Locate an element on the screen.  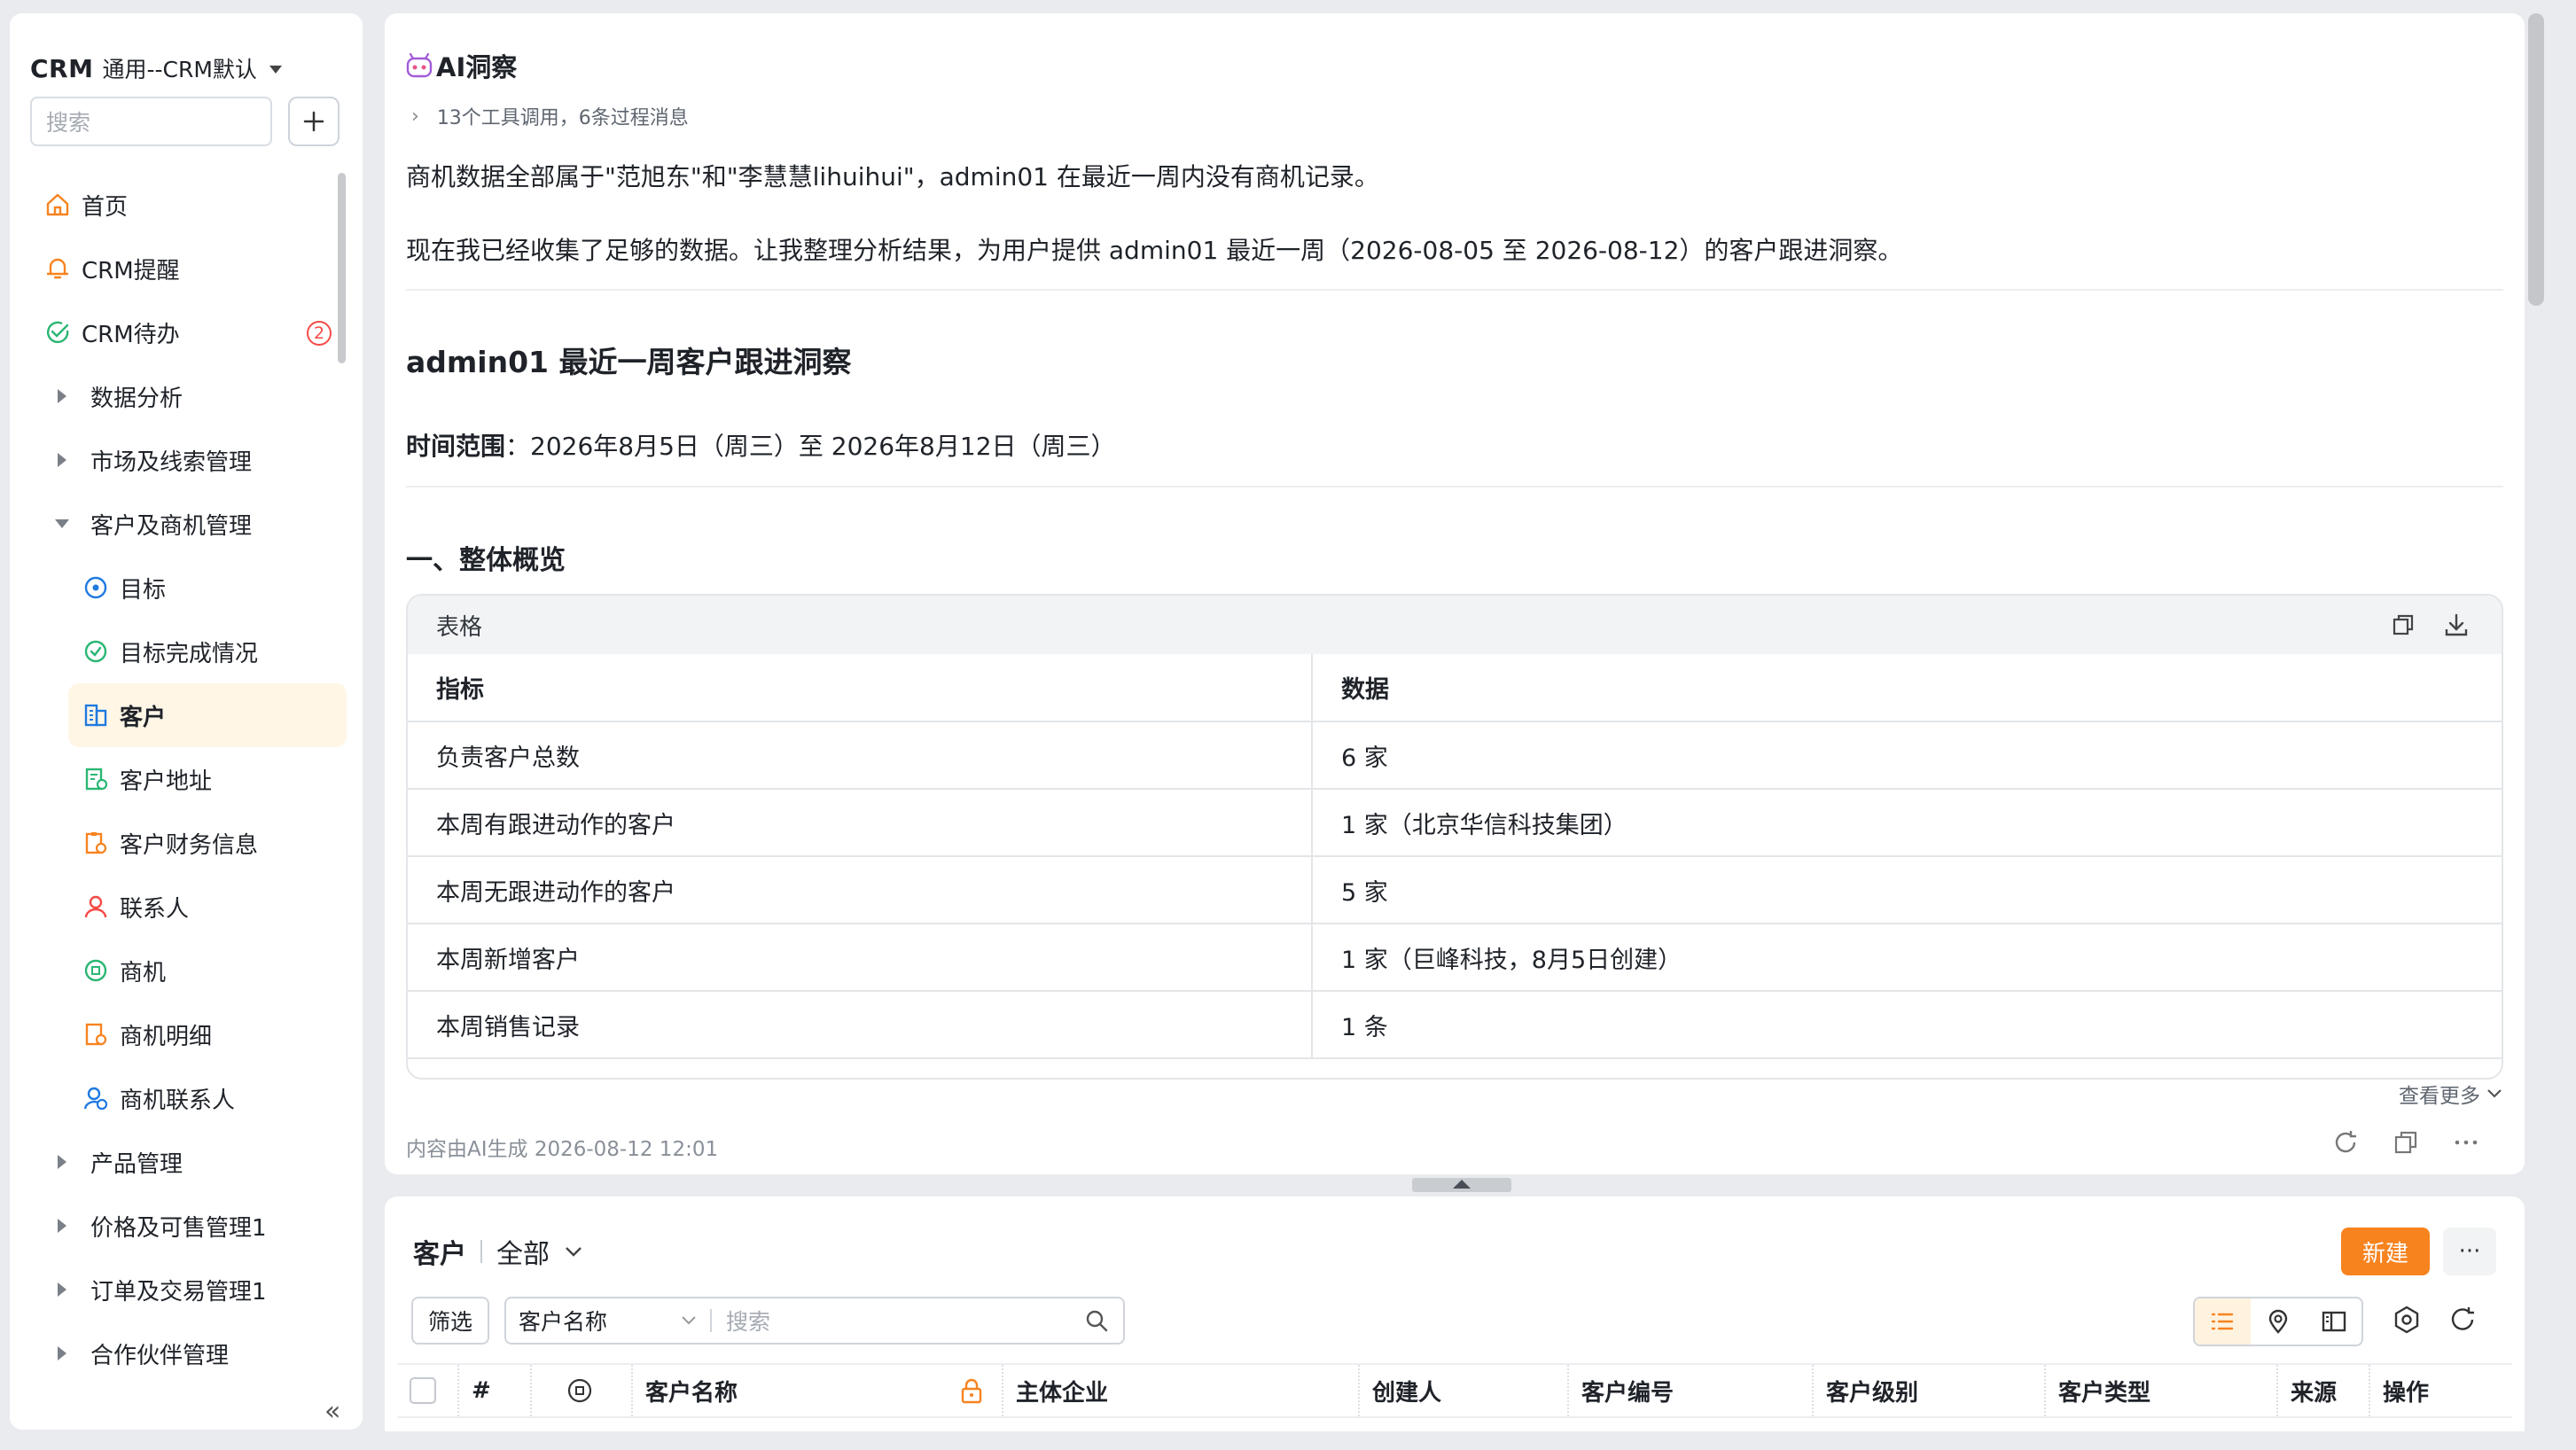
sidebar-item-opportunity-contacts: 商机联系人 is located at coordinates (178, 1098).